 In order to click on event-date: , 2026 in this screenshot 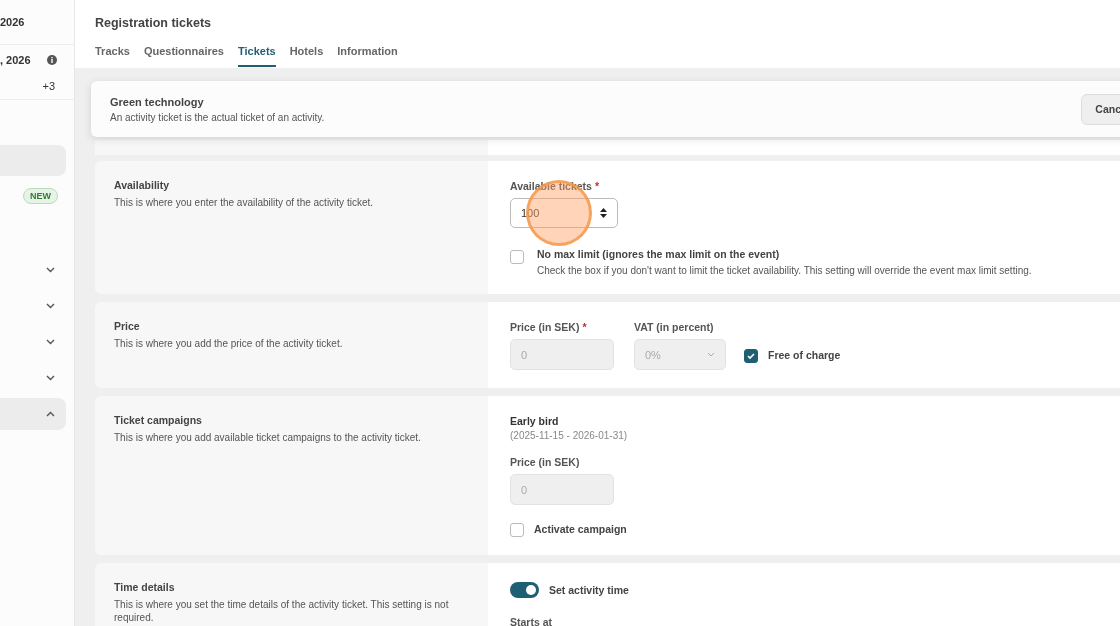, I will do `click(15, 60)`.